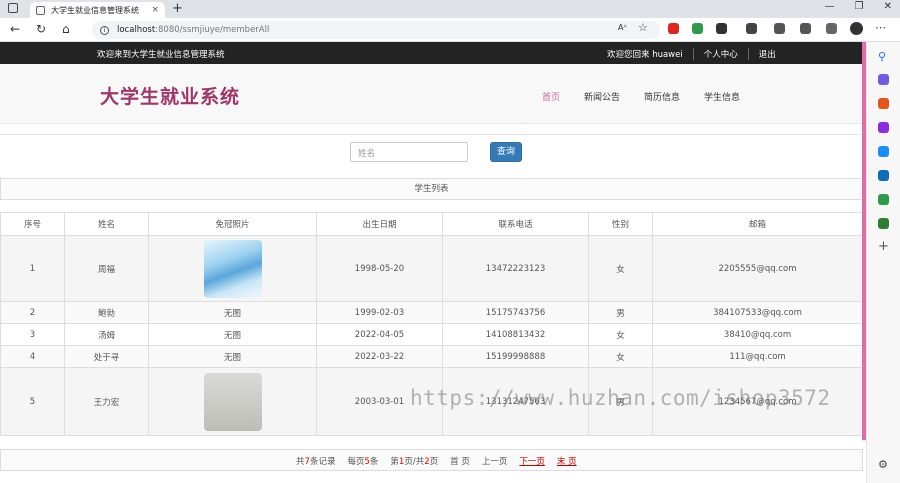 This screenshot has height=483, width=900. I want to click on favorites-icon, so click(805, 28).